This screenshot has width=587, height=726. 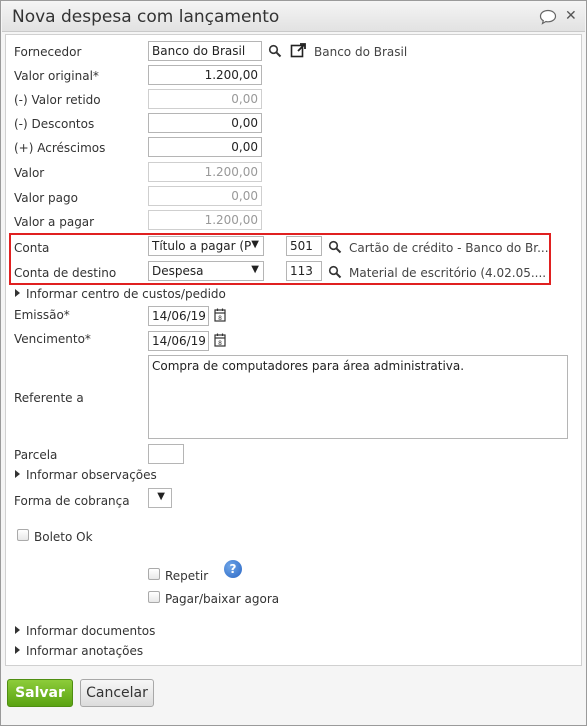 What do you see at coordinates (36, 455) in the screenshot?
I see `parcela-label: Parcela` at bounding box center [36, 455].